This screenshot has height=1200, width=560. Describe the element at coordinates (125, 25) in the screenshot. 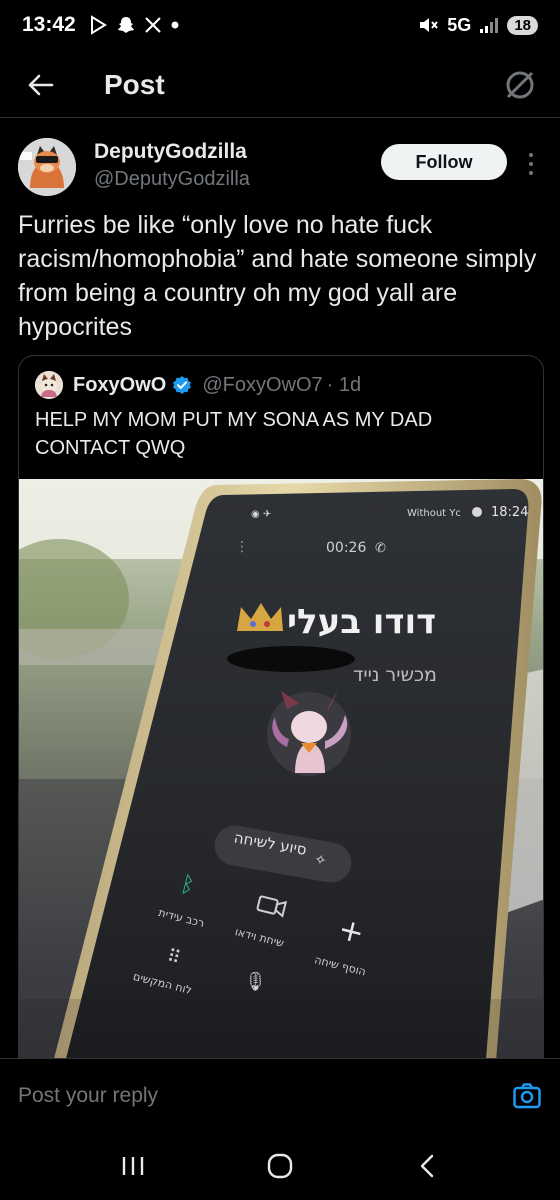

I see `snapchat-icon` at that location.